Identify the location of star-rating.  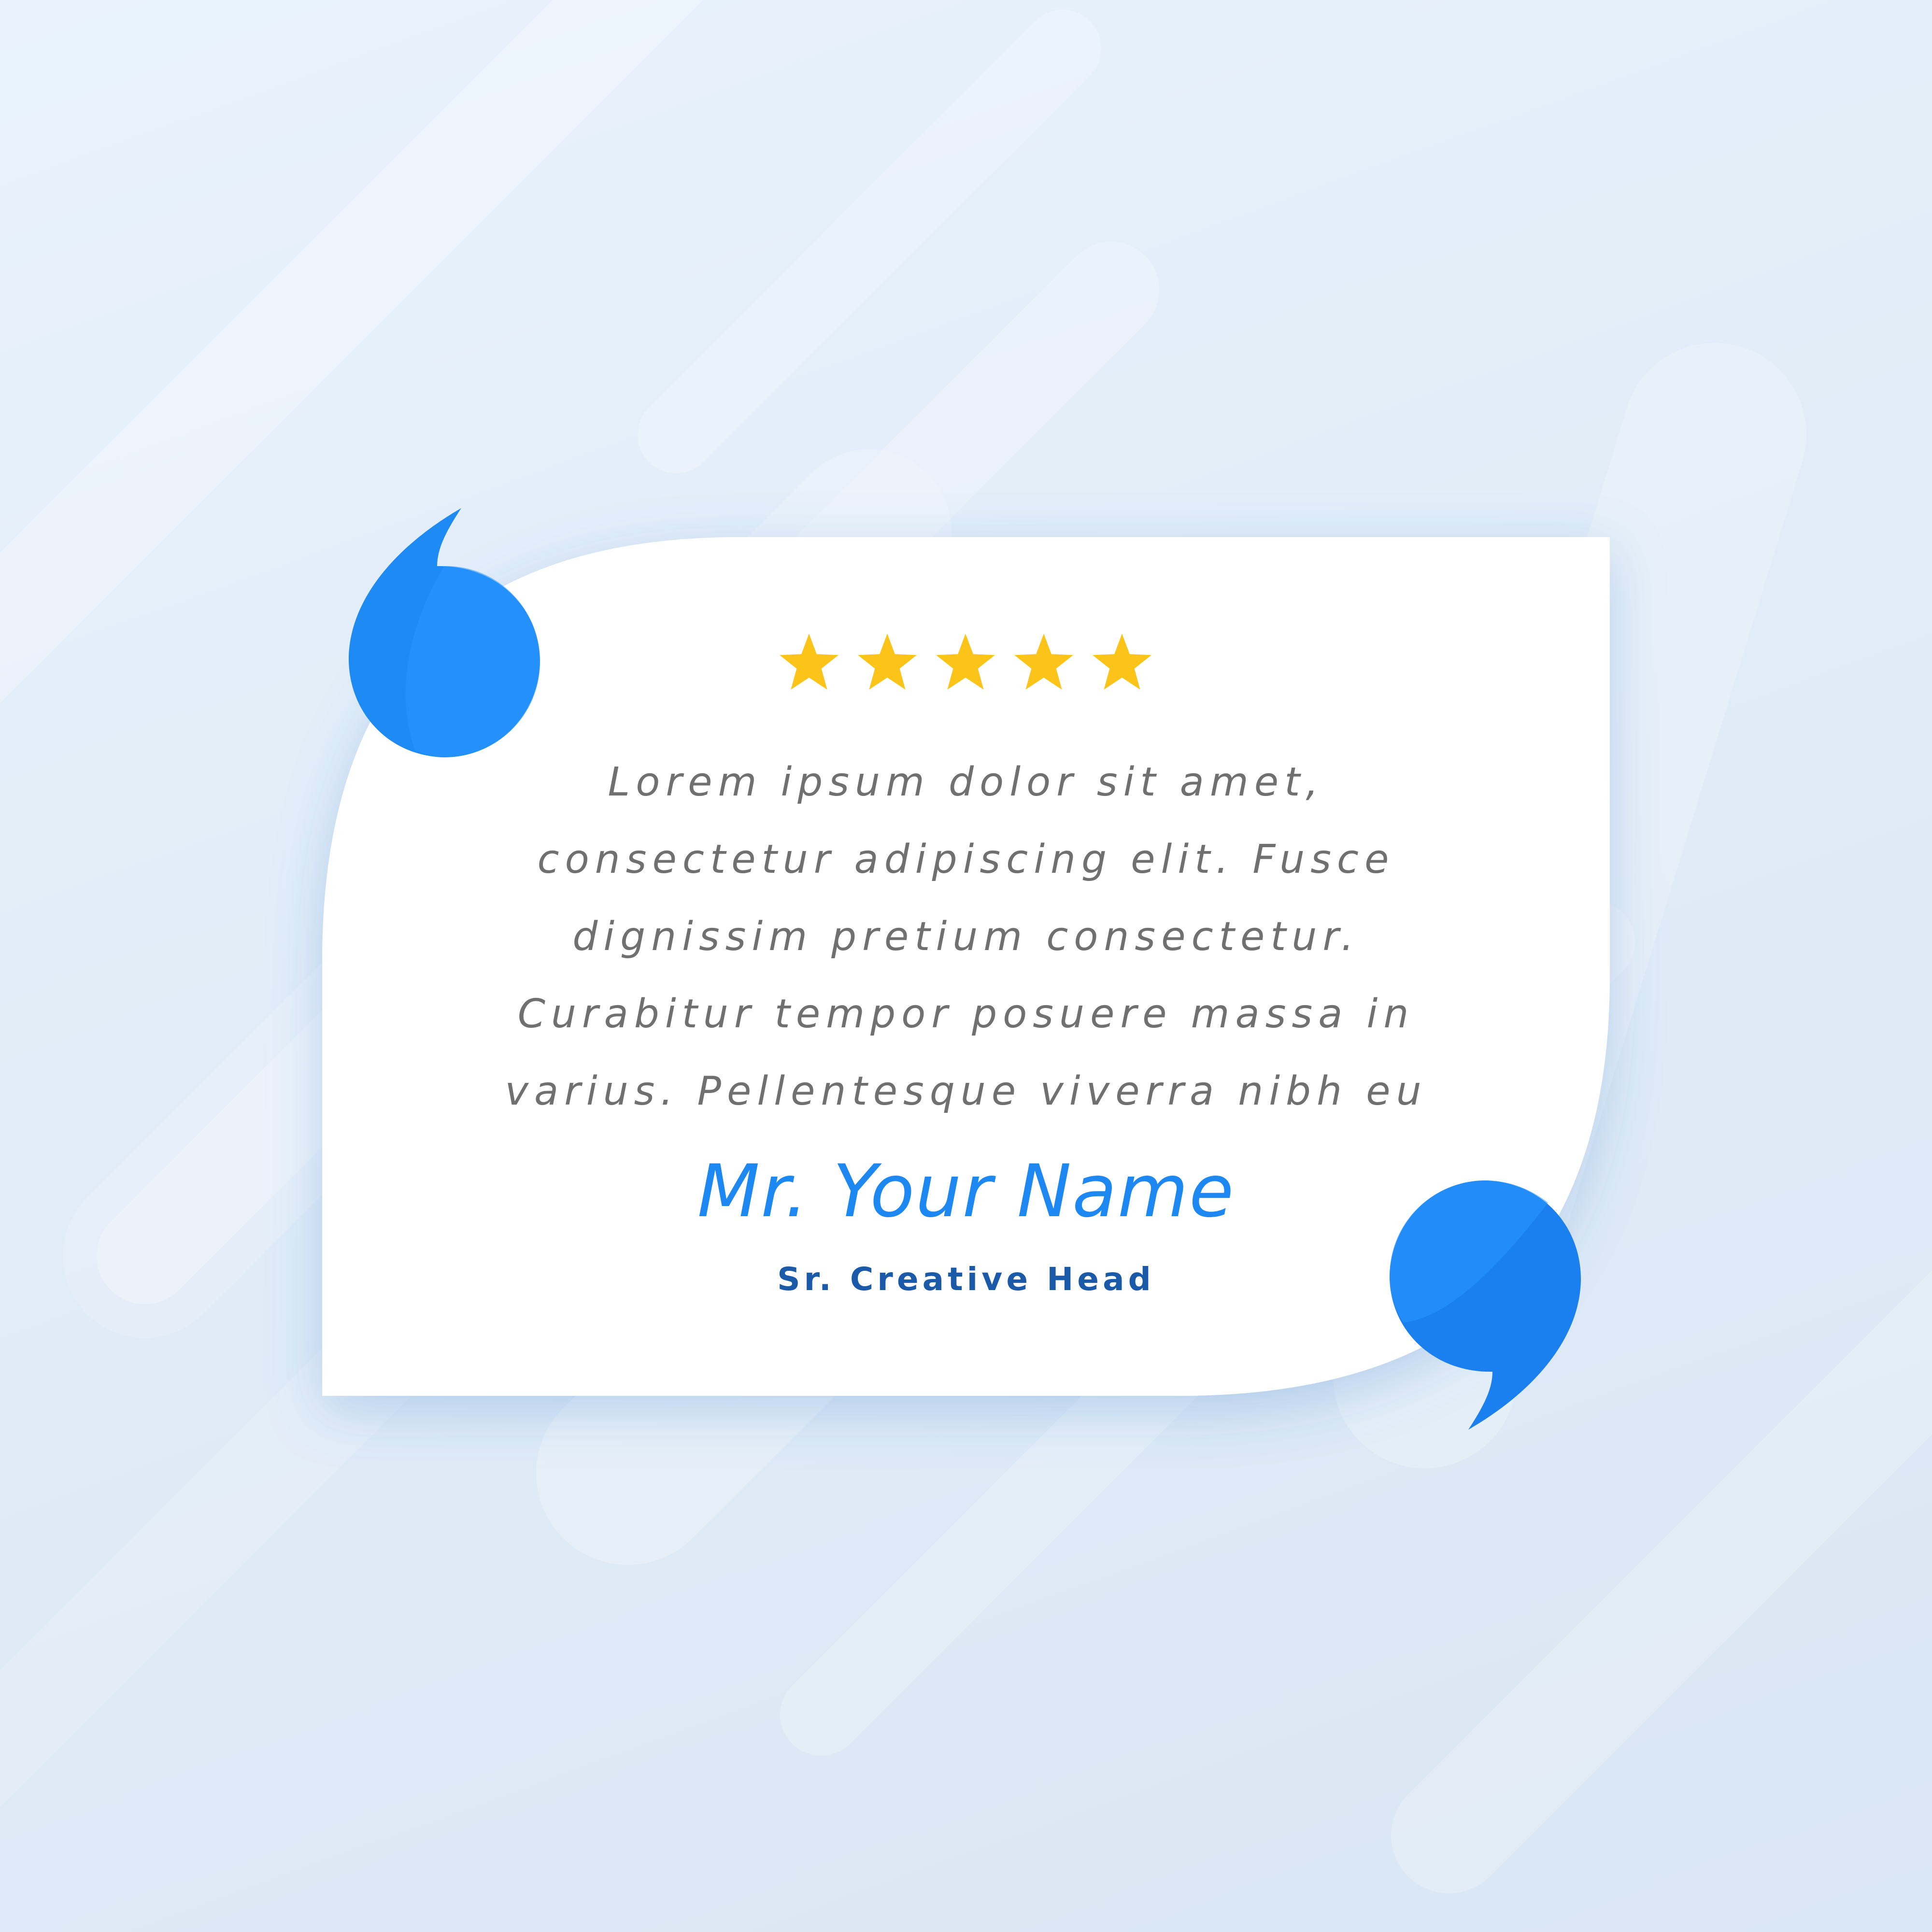
(965, 662).